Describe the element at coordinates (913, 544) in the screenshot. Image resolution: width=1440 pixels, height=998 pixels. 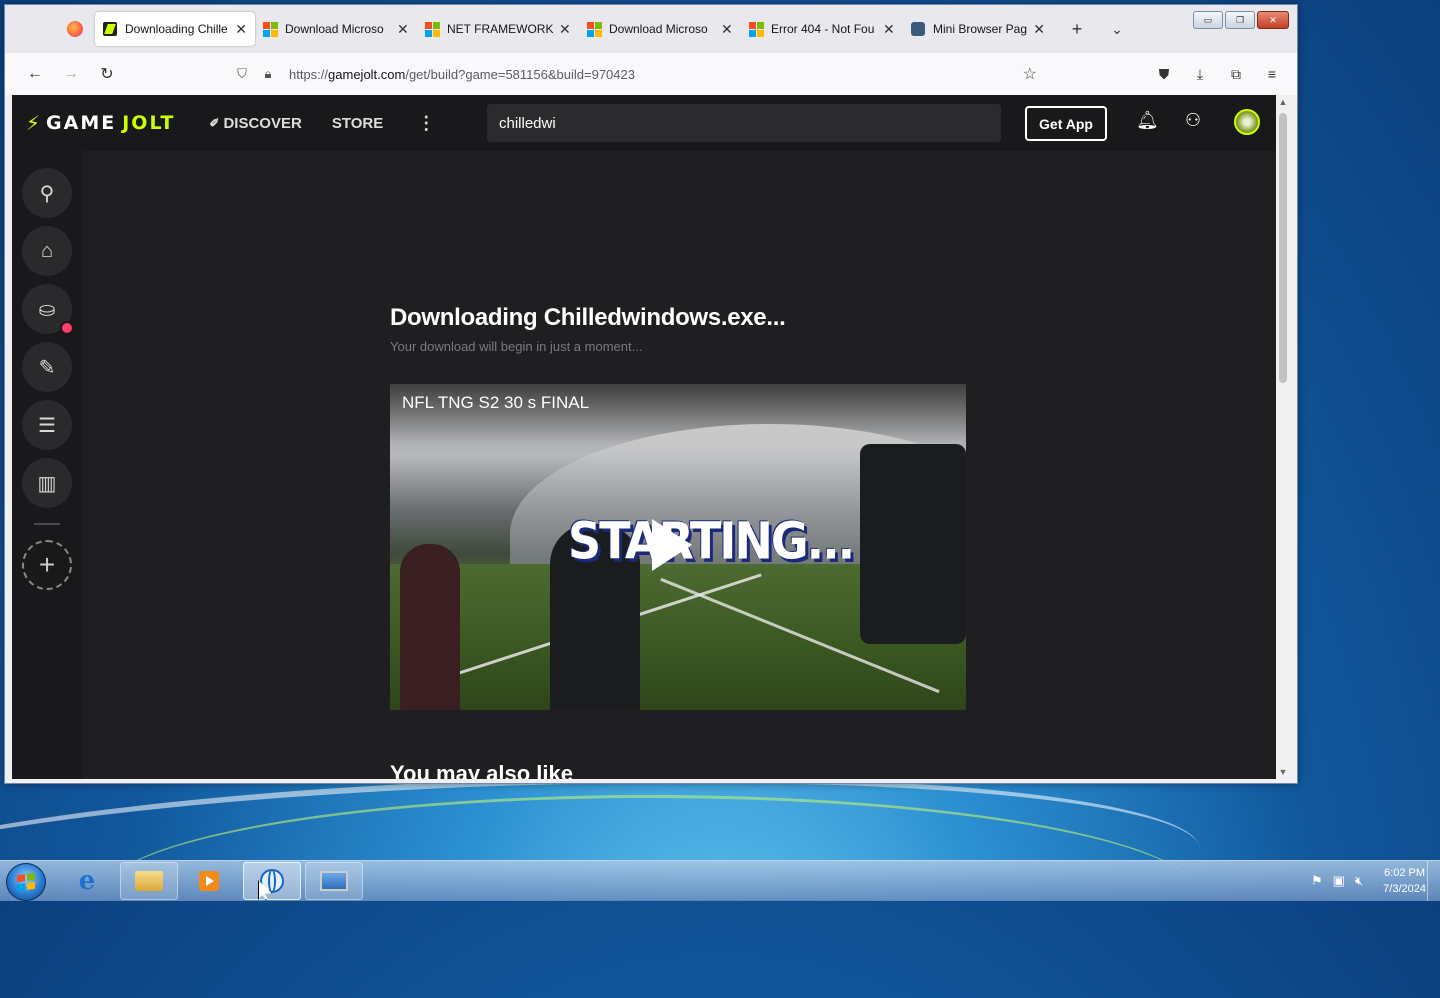
I see `video-camera-rig` at that location.